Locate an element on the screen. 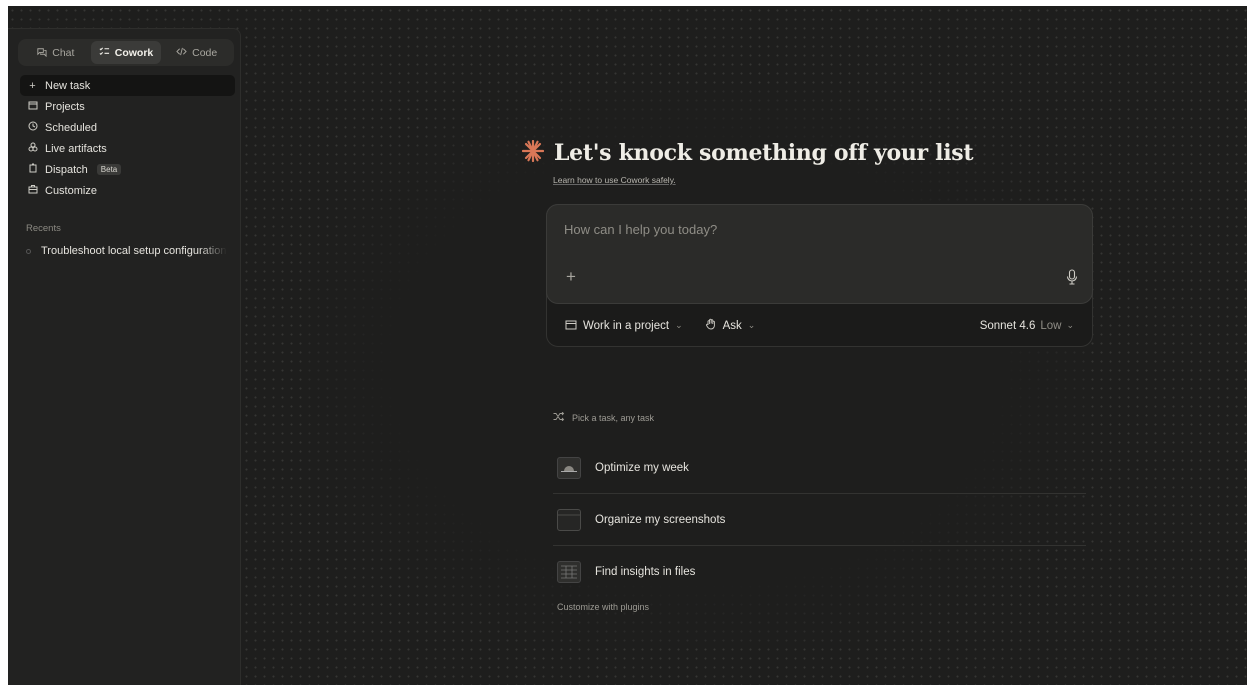 The height and width of the screenshot is (685, 1247). effort-level: Low is located at coordinates (1051, 325).